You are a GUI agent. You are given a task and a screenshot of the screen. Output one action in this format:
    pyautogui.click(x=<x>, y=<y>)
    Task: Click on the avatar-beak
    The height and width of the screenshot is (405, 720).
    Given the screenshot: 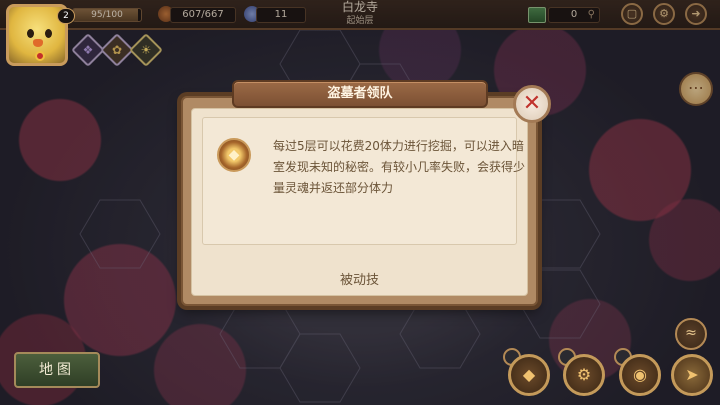 What is the action you would take?
    pyautogui.click(x=38, y=43)
    